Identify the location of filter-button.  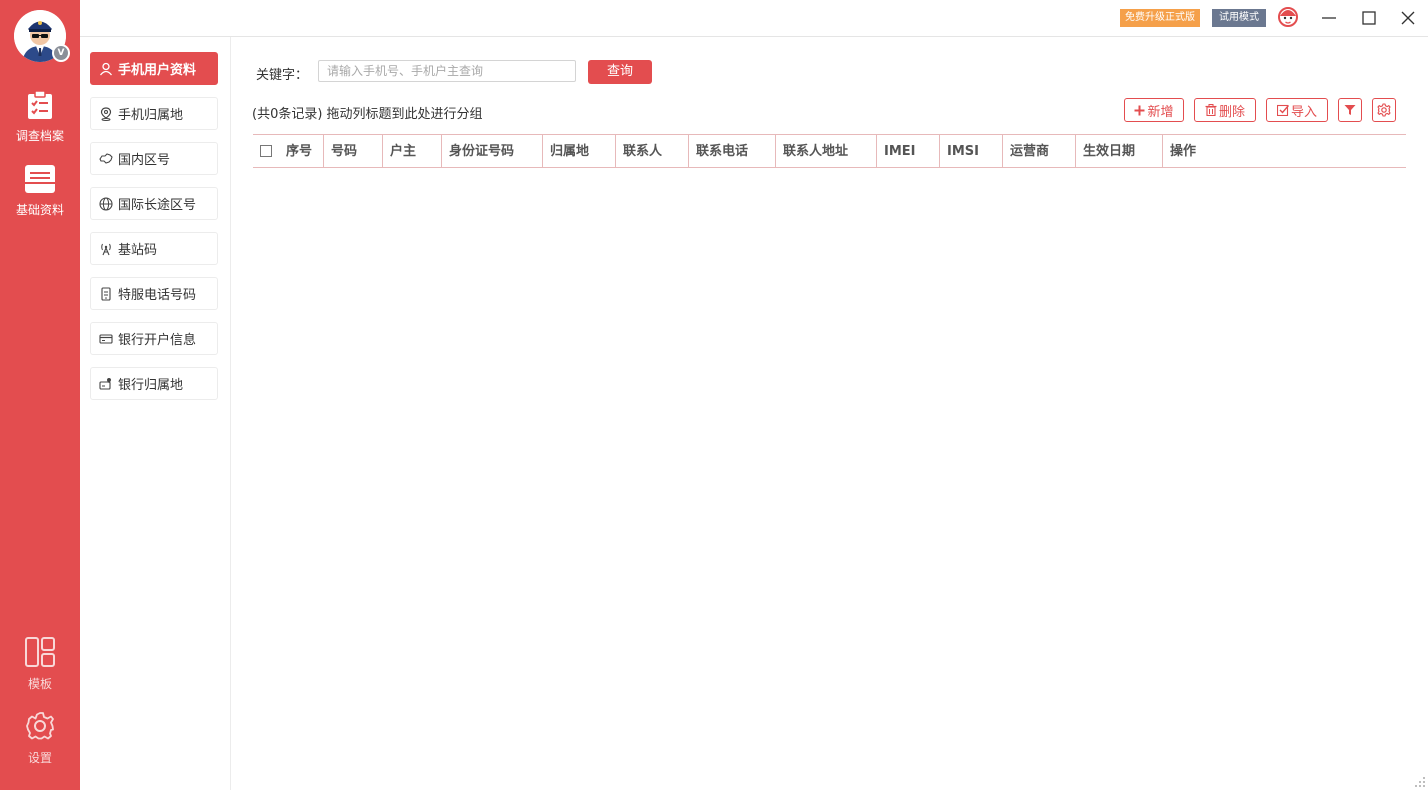
(1350, 110).